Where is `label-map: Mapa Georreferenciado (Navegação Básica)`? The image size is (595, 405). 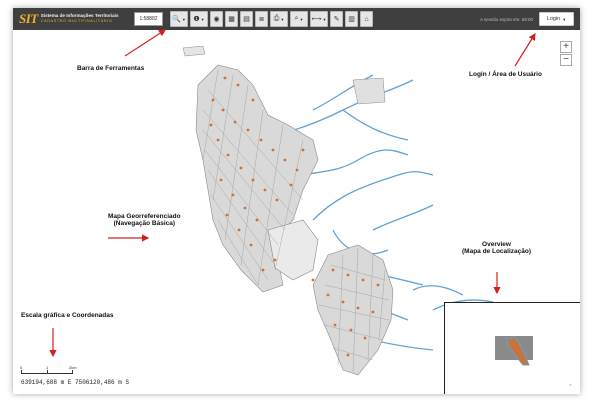
label-map: Mapa Georreferenciado (Navegação Básica) is located at coordinates (144, 220).